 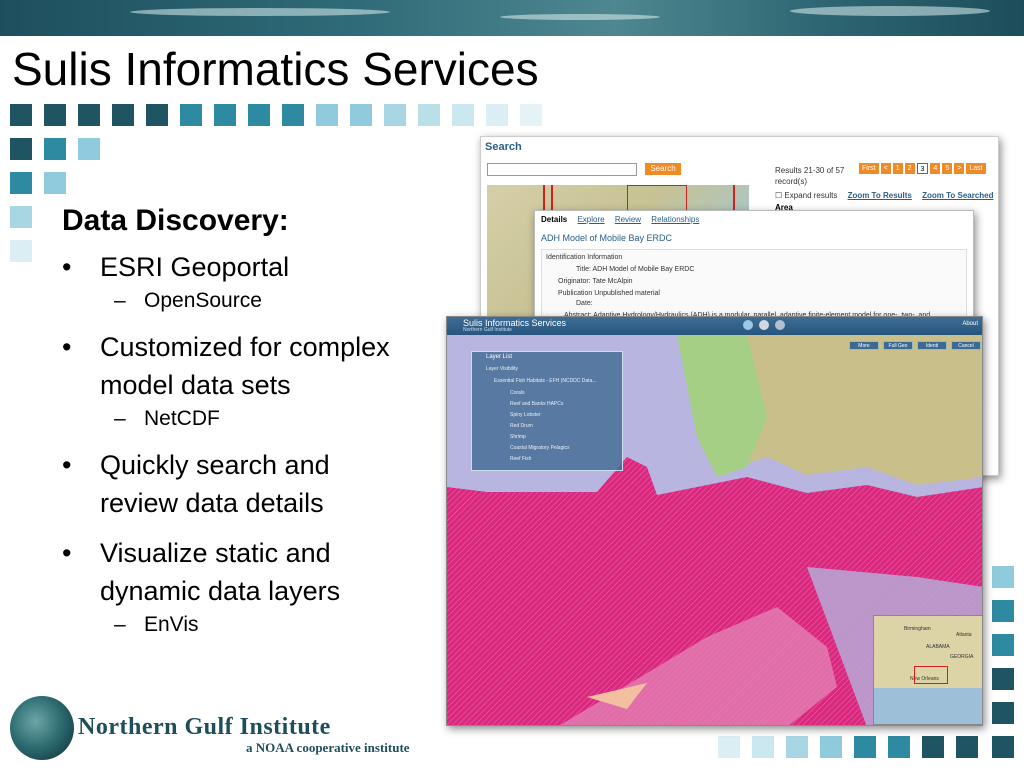 What do you see at coordinates (962, 657) in the screenshot?
I see `overview-label: GEORGIA` at bounding box center [962, 657].